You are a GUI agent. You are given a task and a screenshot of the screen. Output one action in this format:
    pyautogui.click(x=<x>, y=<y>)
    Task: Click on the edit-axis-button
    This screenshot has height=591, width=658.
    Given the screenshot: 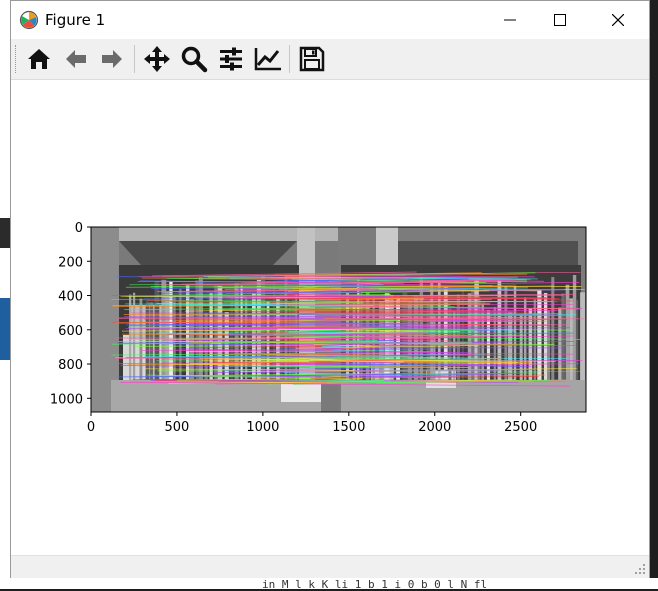 What is the action you would take?
    pyautogui.click(x=268, y=59)
    